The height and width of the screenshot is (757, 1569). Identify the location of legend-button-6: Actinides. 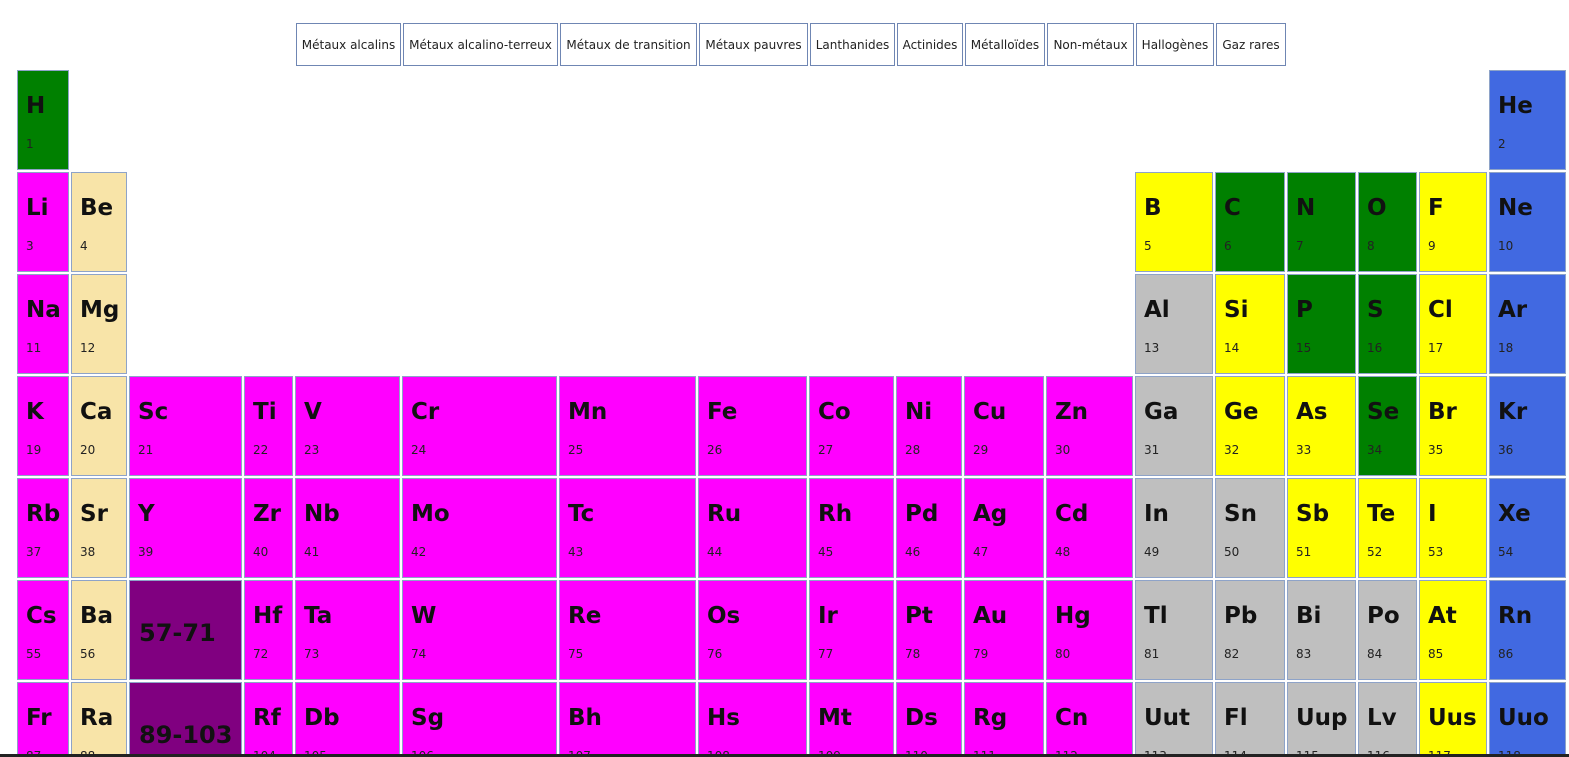
(930, 44).